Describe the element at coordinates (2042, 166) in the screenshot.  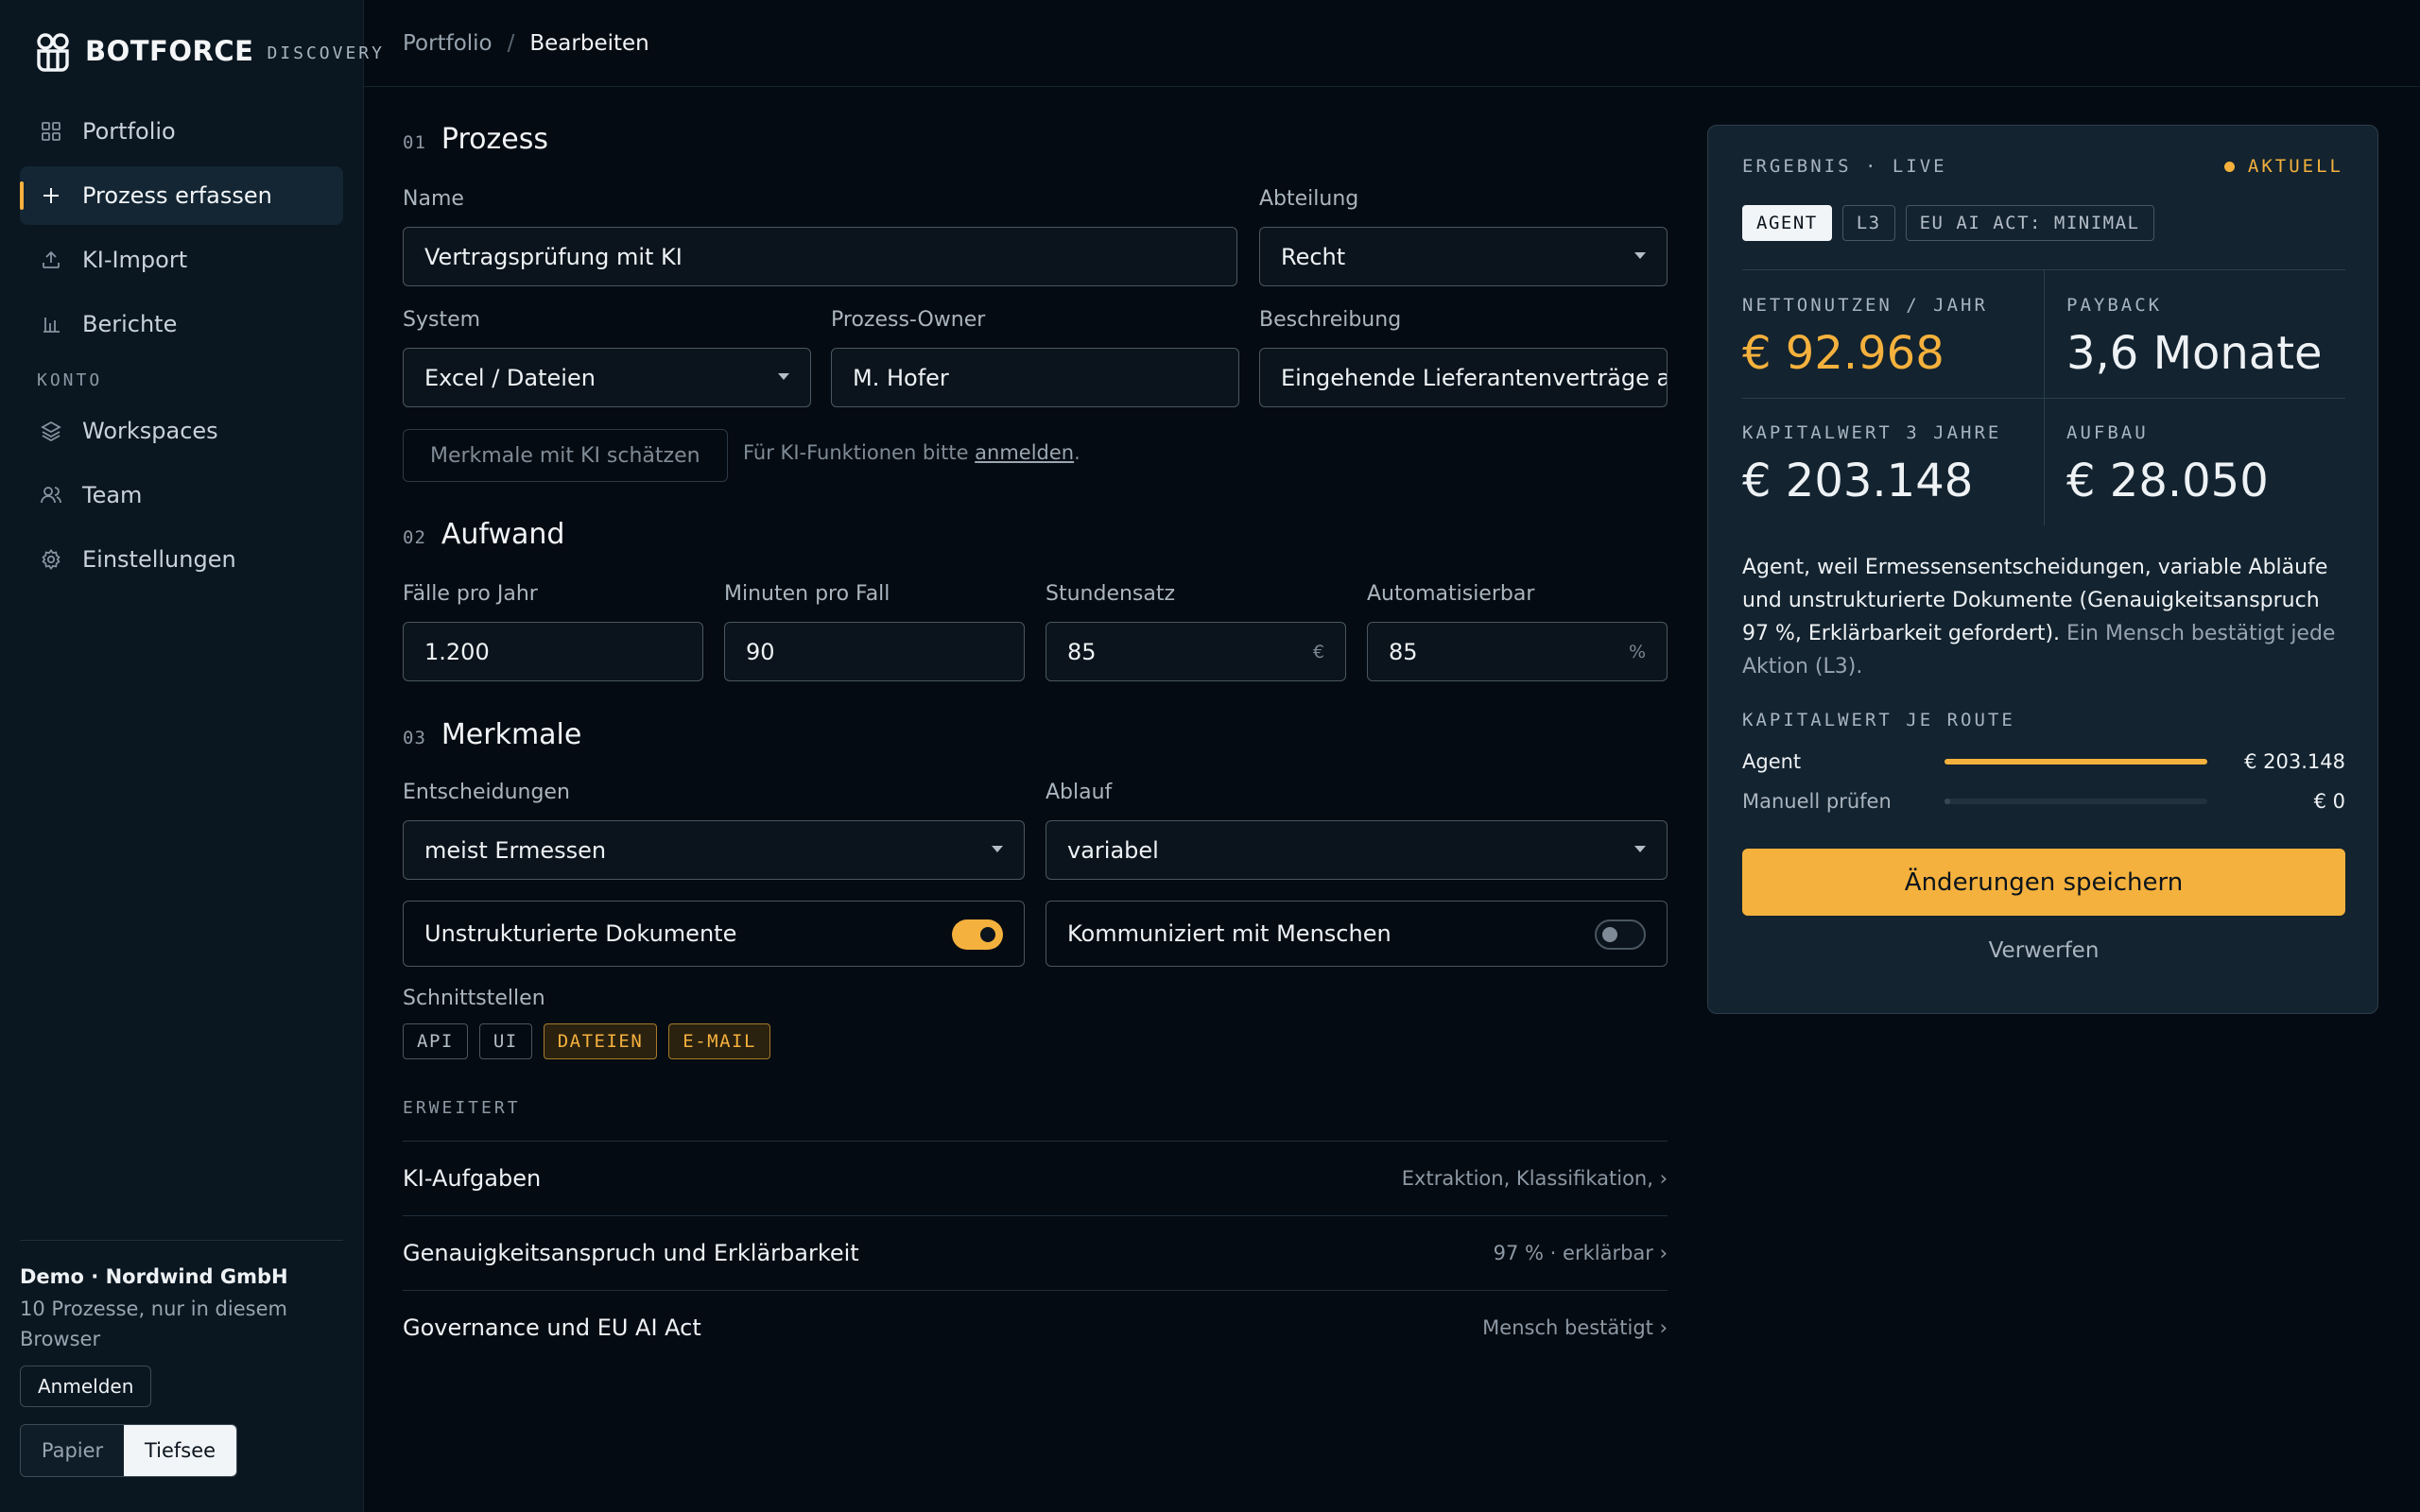
I see `result-header: ERGEBNIS · LIVE AKTUELL` at that location.